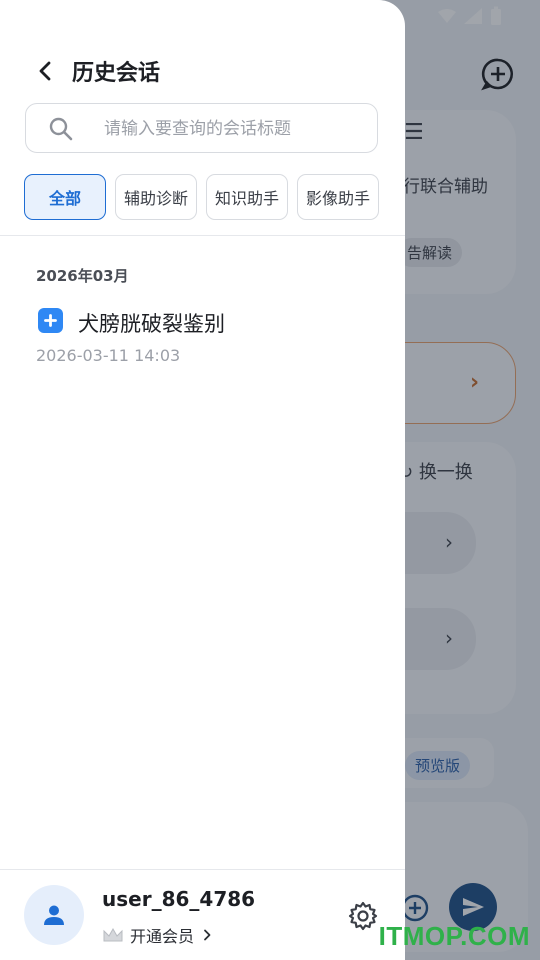  I want to click on session-timestamp: 2026-03-11 14:03, so click(108, 355).